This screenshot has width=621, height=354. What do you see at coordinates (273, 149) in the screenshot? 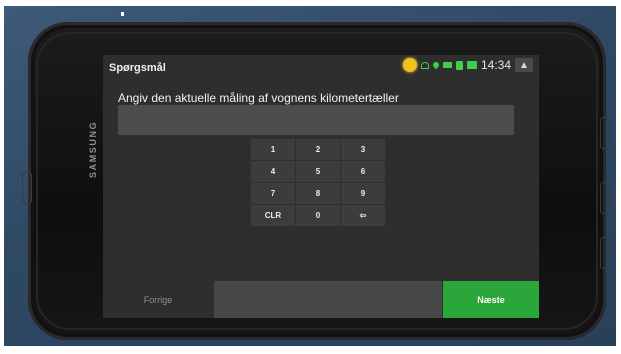
I see `key-1: 1` at bounding box center [273, 149].